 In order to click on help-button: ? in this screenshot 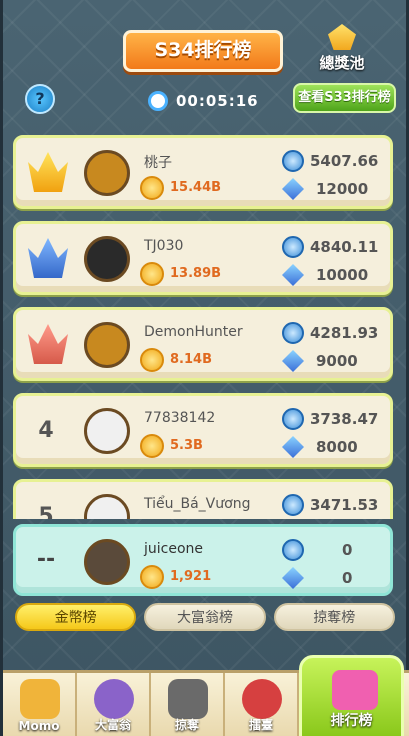, I will do `click(40, 99)`.